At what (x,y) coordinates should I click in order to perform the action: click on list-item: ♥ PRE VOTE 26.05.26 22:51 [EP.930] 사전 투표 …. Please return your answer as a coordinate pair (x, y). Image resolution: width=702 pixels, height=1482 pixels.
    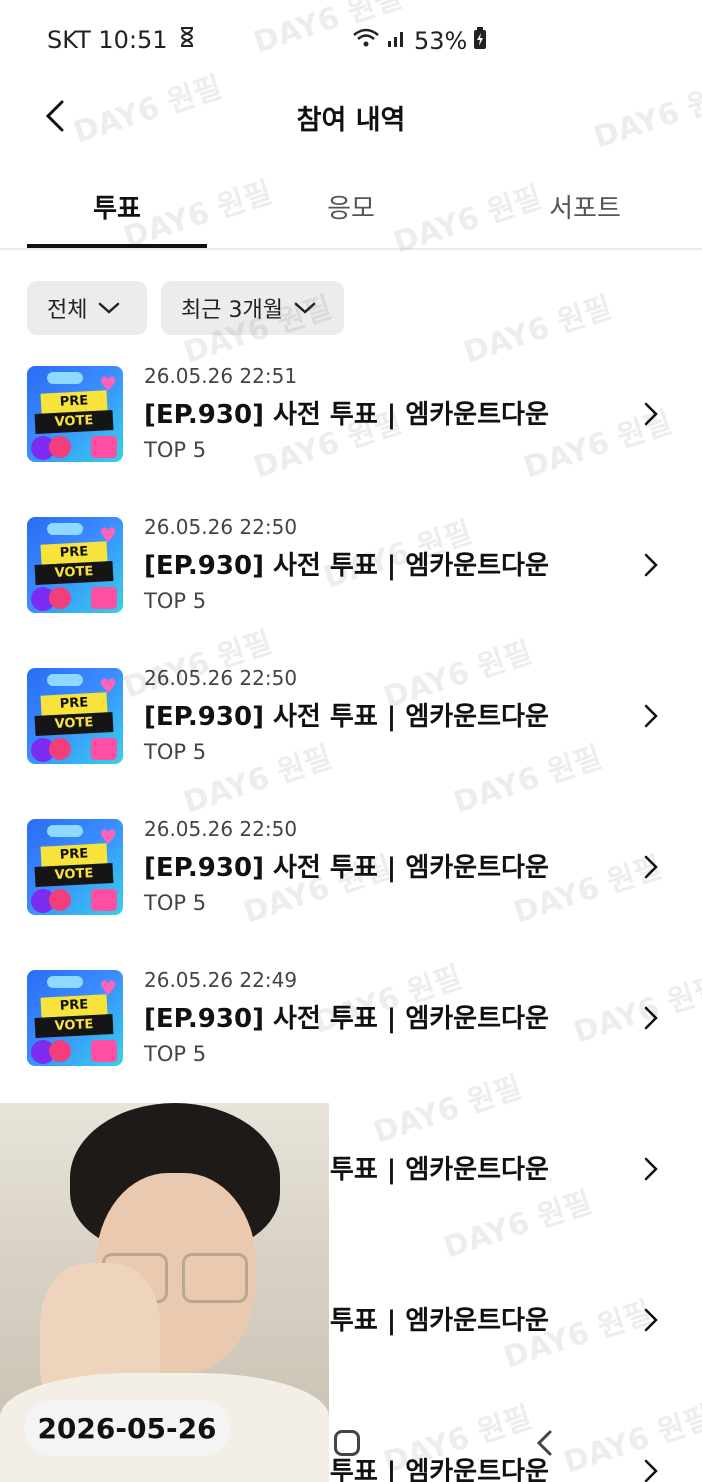
    Looking at the image, I should click on (351, 425).